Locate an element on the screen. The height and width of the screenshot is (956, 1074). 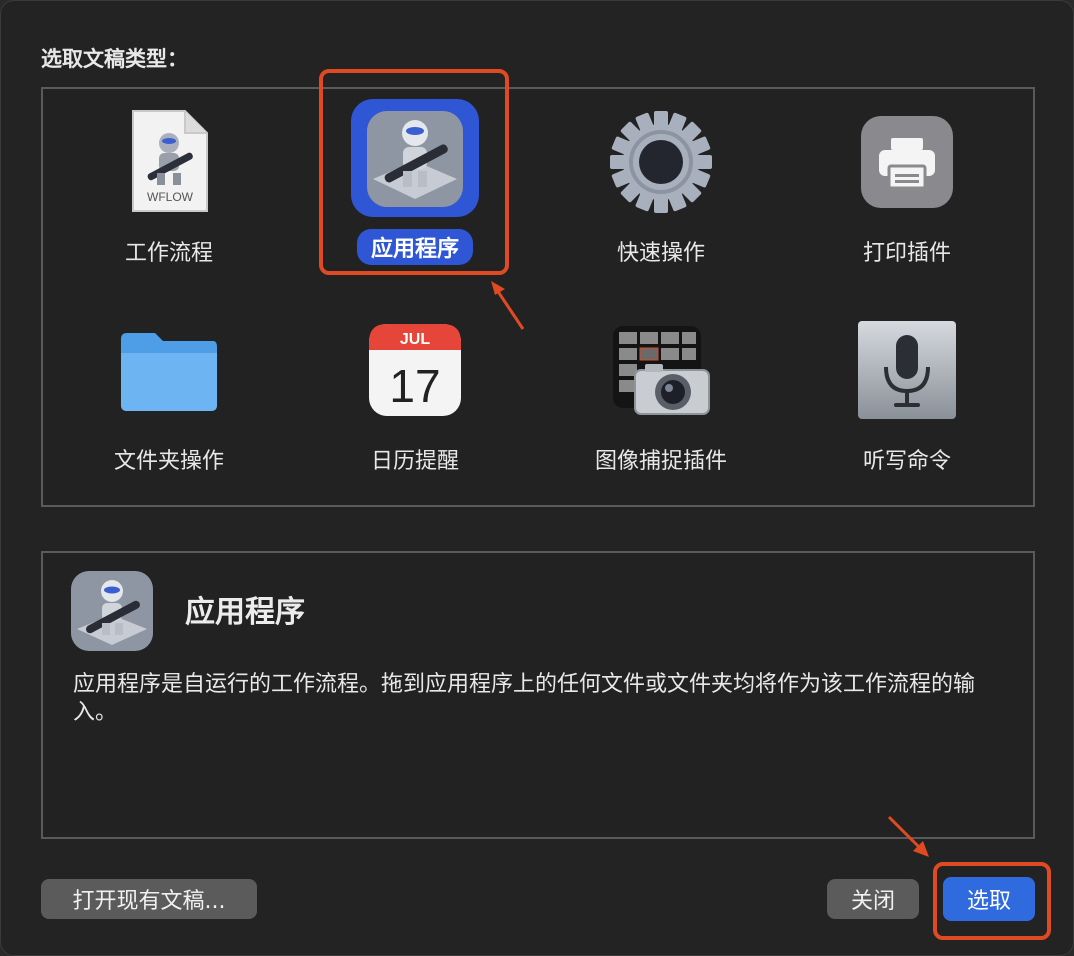
type-label: 打印插件 is located at coordinates (906, 253).